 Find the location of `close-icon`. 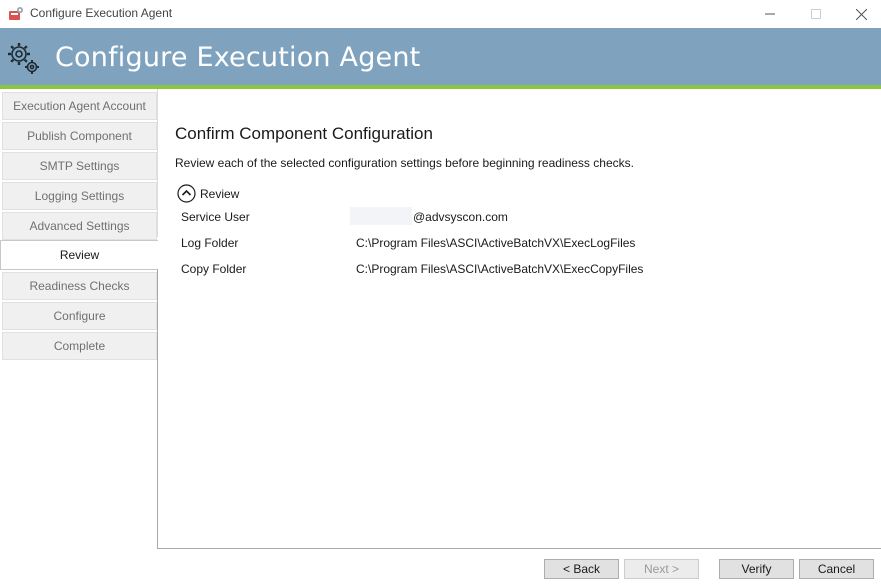

close-icon is located at coordinates (861, 14).